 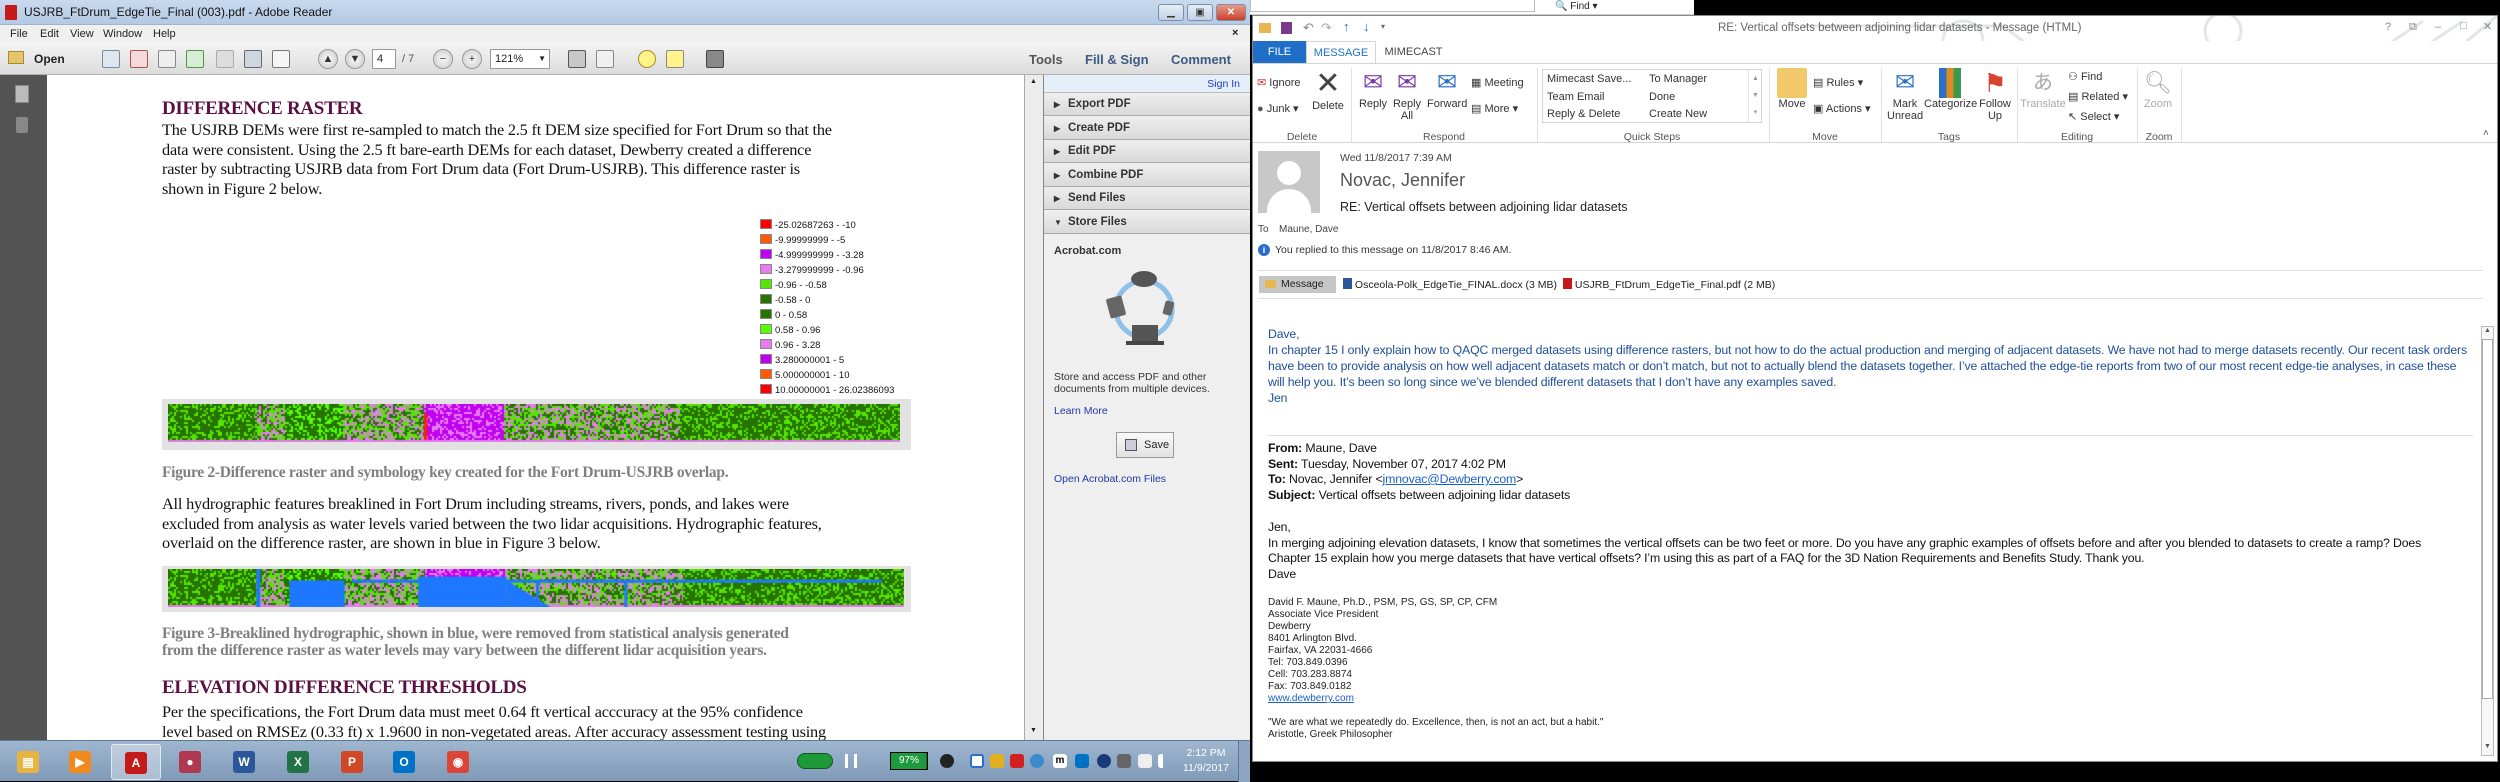 What do you see at coordinates (111, 59) in the screenshot?
I see `create-pdf-icon` at bounding box center [111, 59].